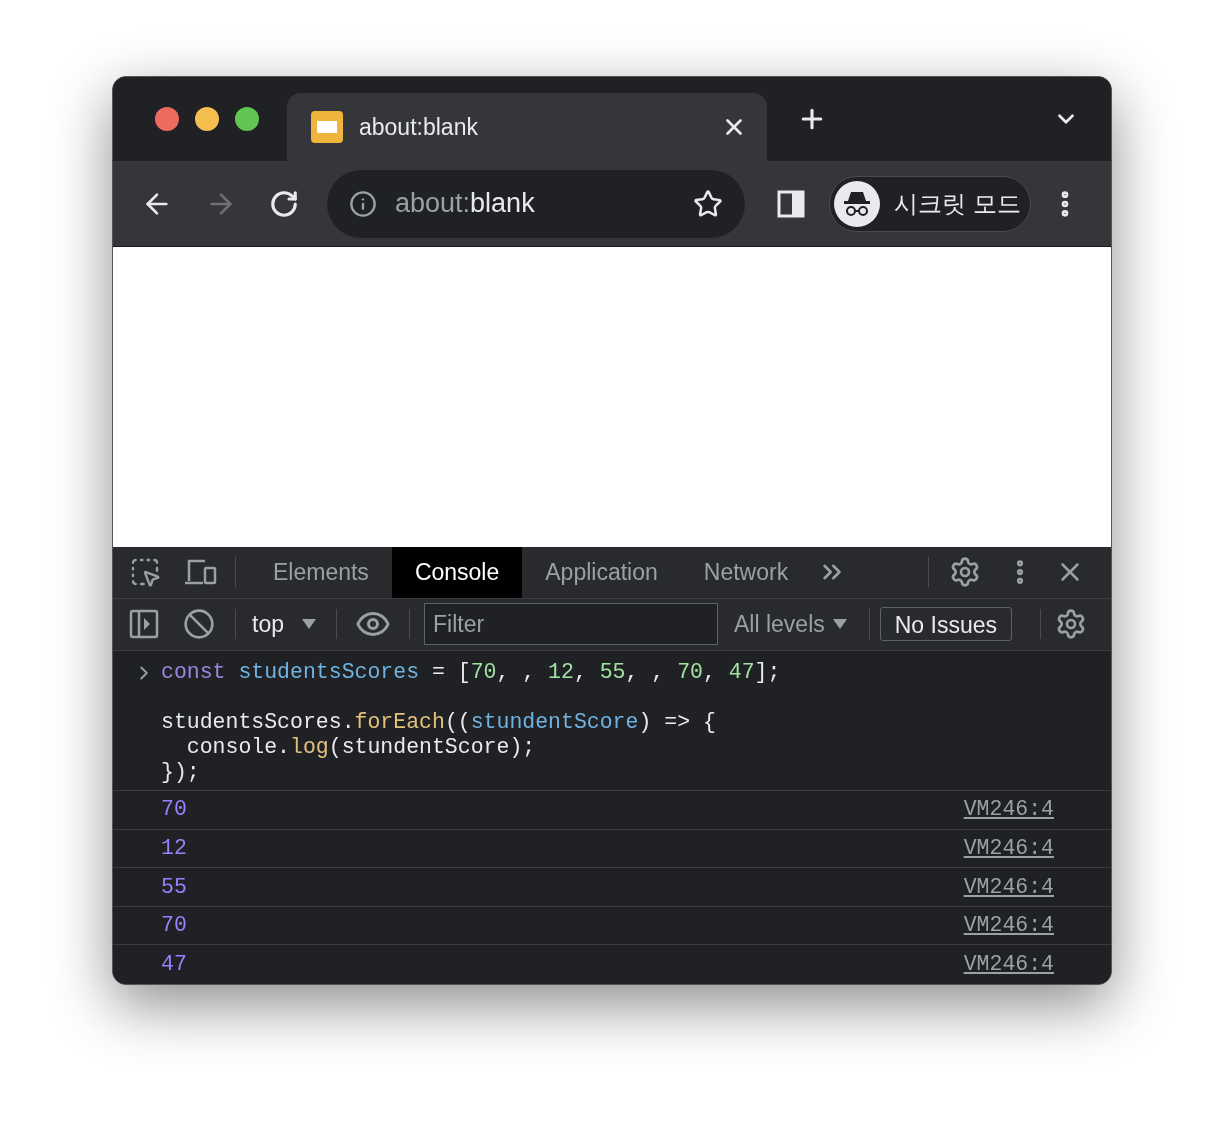 The width and height of the screenshot is (1224, 1134). Describe the element at coordinates (167, 119) in the screenshot. I see `close-window-button` at that location.